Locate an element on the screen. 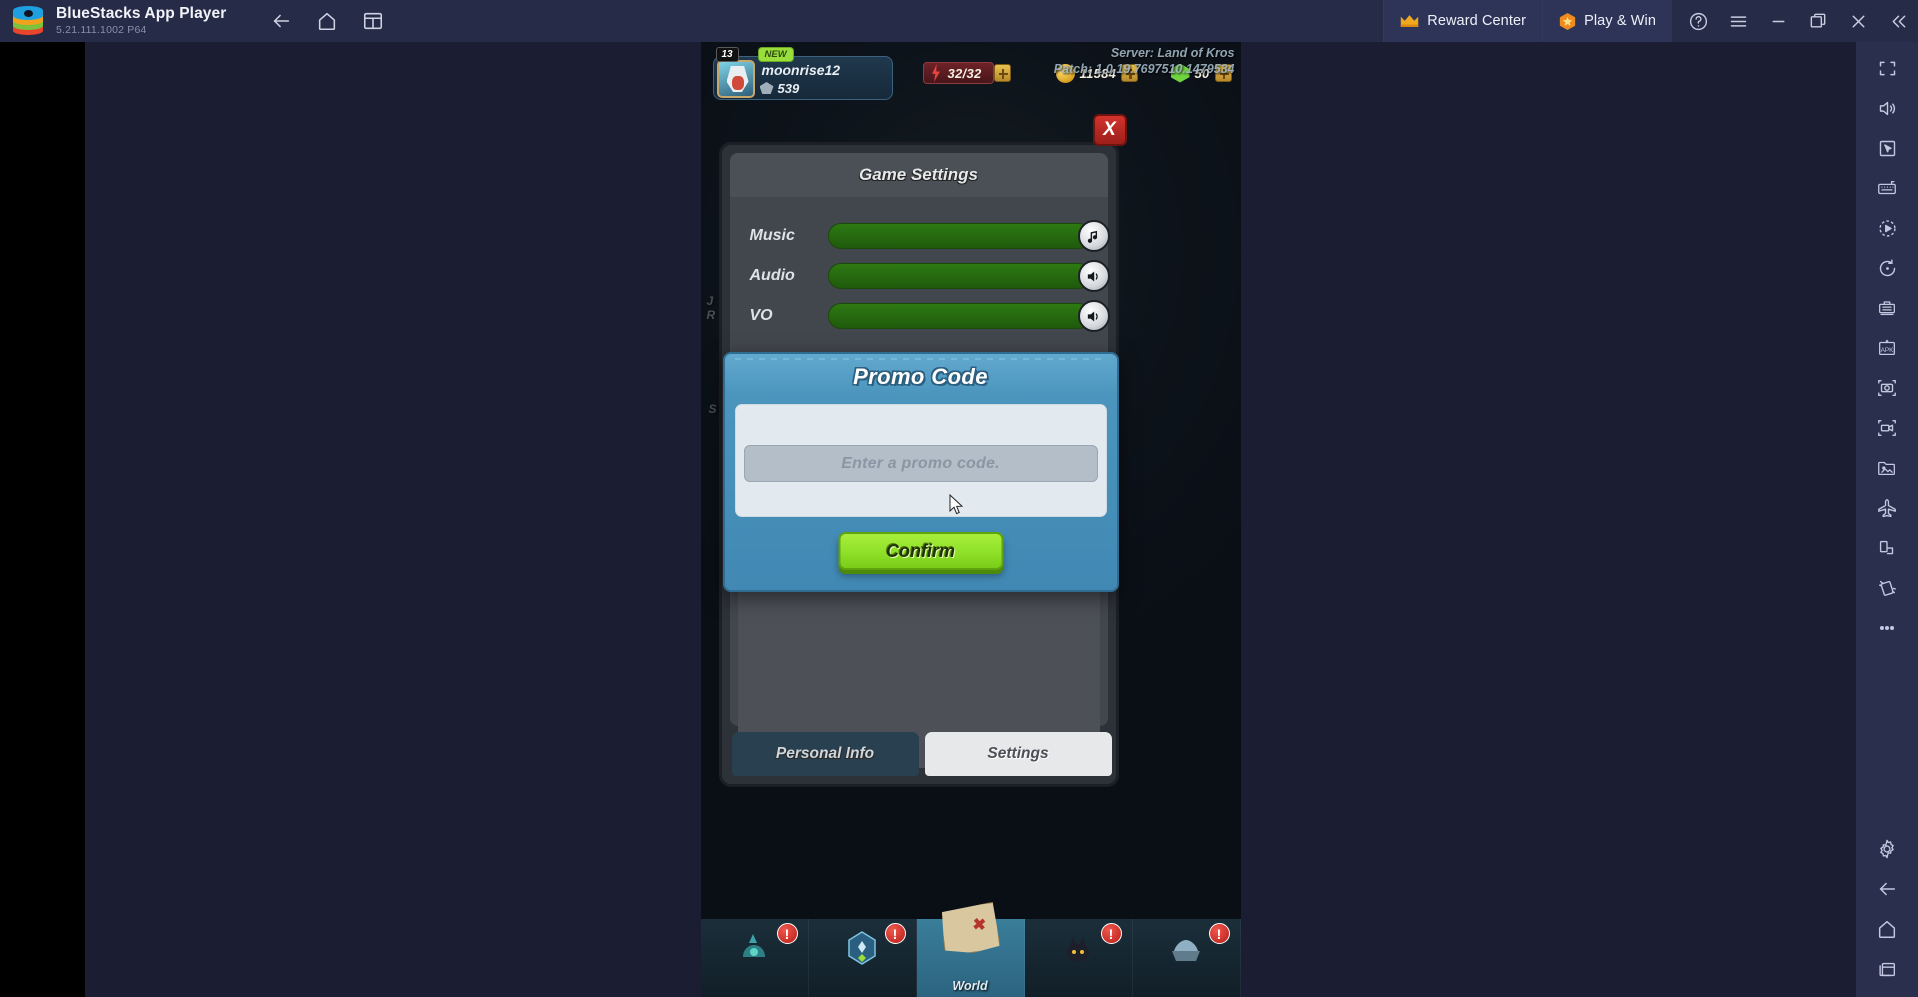 Image resolution: width=1918 pixels, height=997 pixels. player-level-badge: 13 is located at coordinates (727, 54).